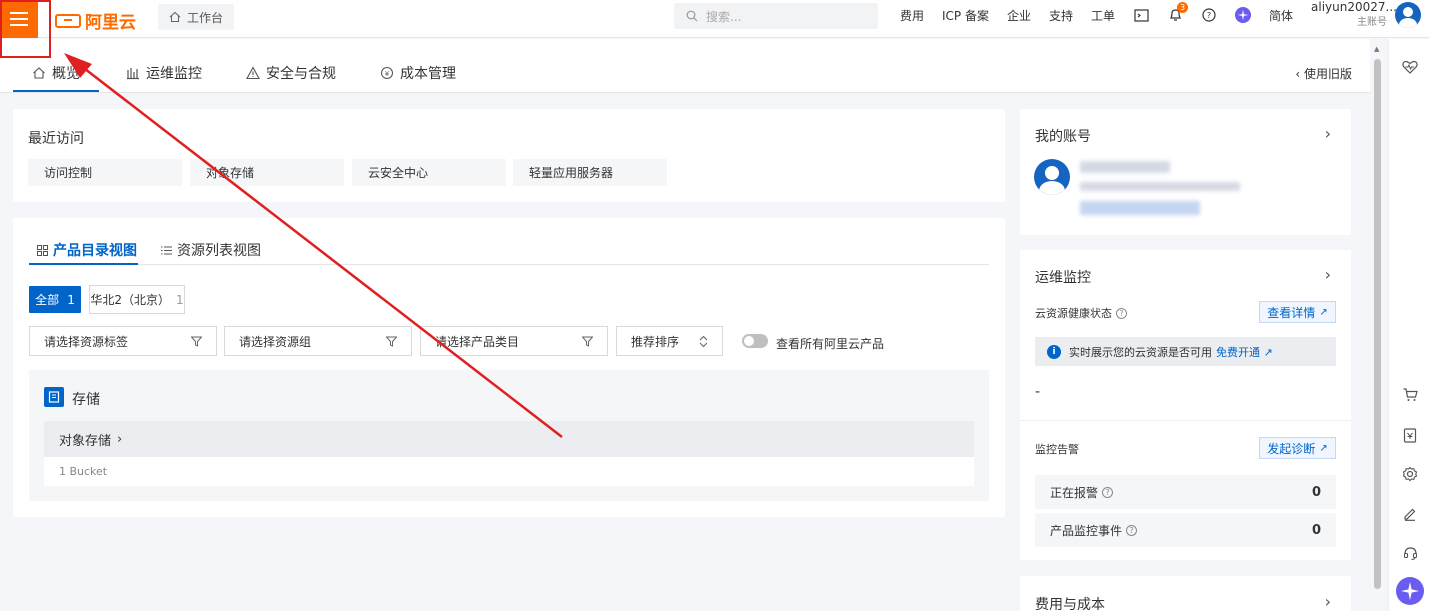  What do you see at coordinates (1061, 15) in the screenshot?
I see `nav-link-support: 支持` at bounding box center [1061, 15].